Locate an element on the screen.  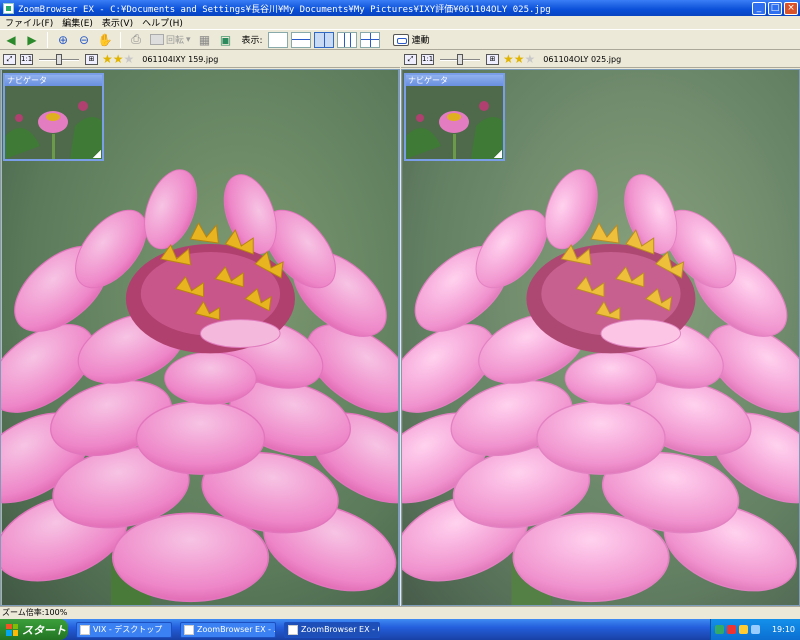
right-pane-bar: ⤢ 1:1 ⊞ ★★★ 061104OLY 025.jpg is located at coordinates (600, 59).